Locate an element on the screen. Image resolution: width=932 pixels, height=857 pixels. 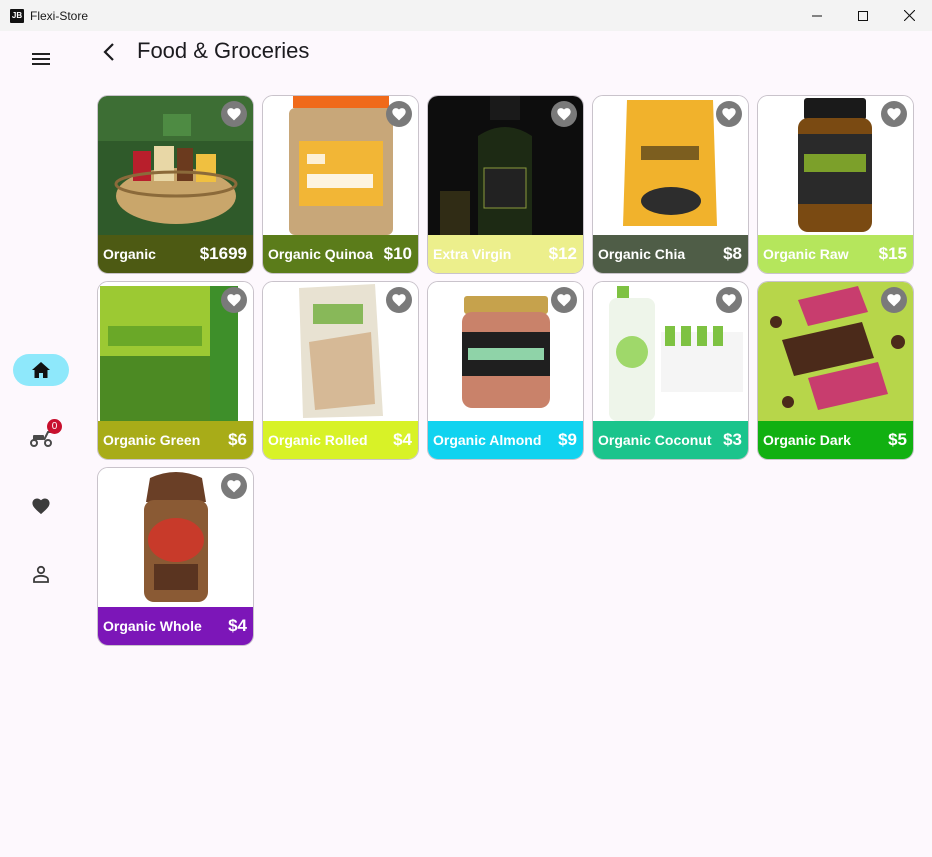
hamburger-icon is located at coordinates (41, 59).